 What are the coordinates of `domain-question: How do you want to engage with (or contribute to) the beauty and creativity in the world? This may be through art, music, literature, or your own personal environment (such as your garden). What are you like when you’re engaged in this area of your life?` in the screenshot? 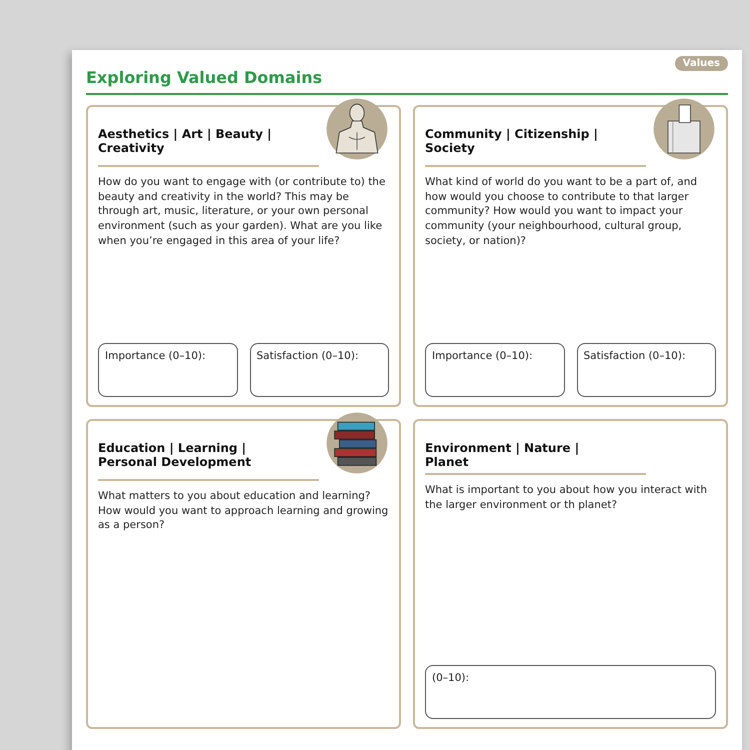 It's located at (242, 211).